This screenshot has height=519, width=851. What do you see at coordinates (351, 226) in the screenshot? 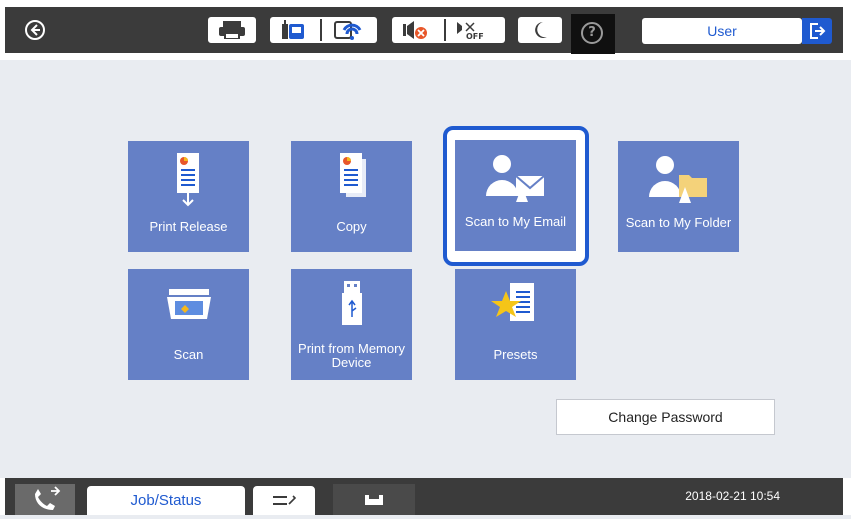
I see `tile-label: Copy` at bounding box center [351, 226].